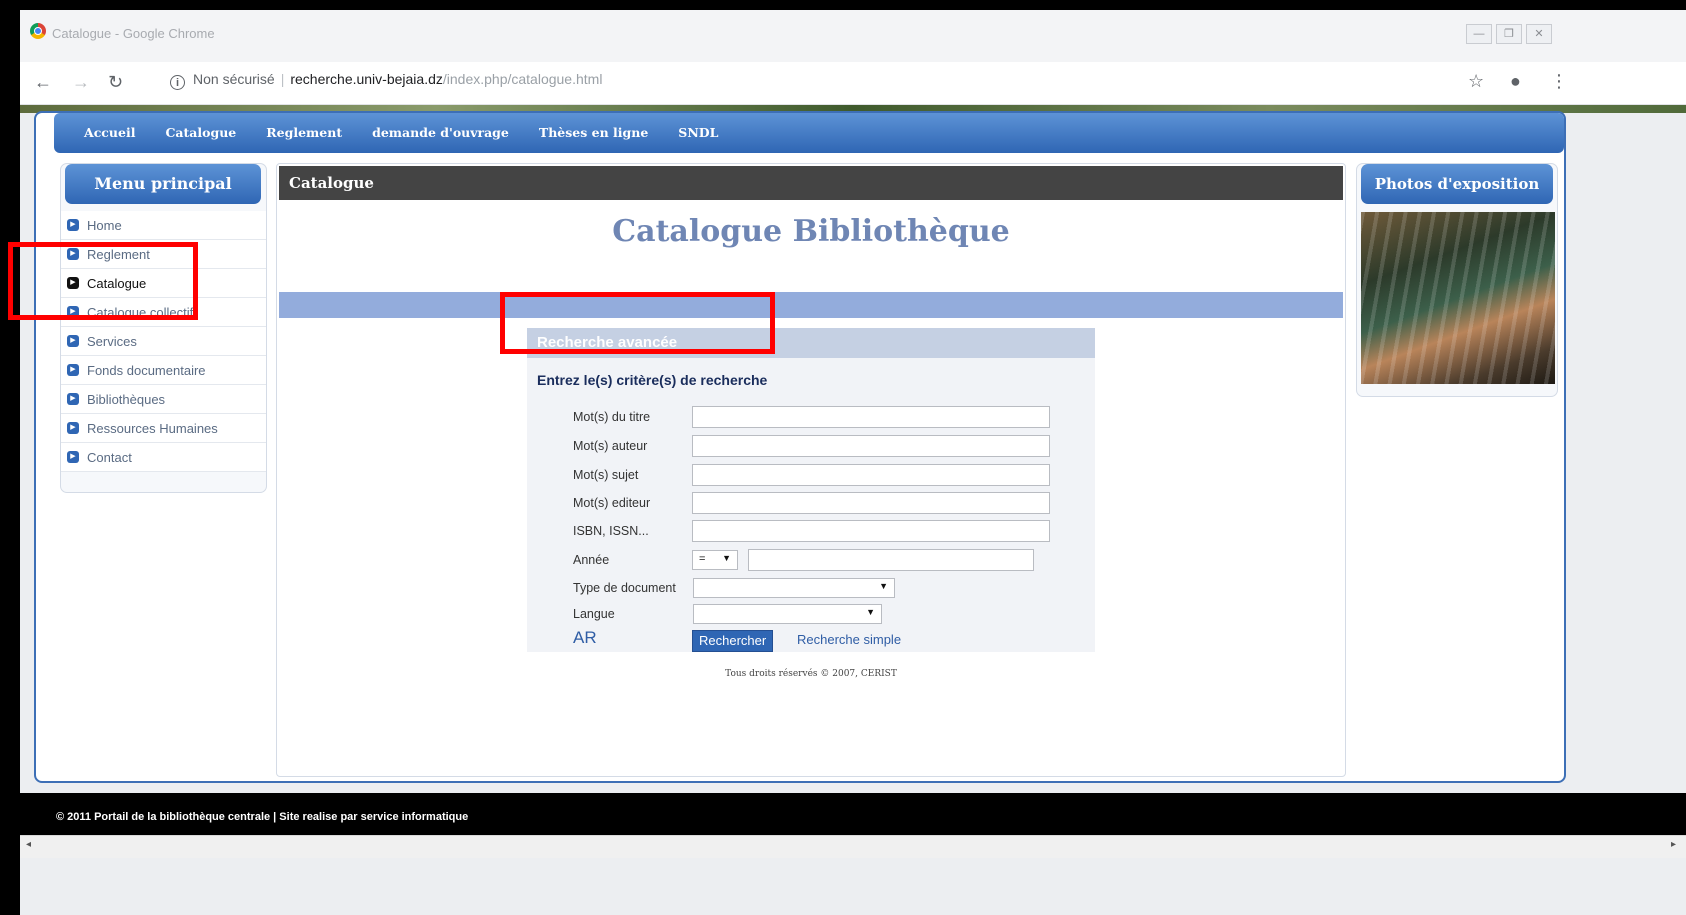 The height and width of the screenshot is (915, 1686). What do you see at coordinates (126, 399) in the screenshot?
I see `menu-item-label: Bibliothèques` at bounding box center [126, 399].